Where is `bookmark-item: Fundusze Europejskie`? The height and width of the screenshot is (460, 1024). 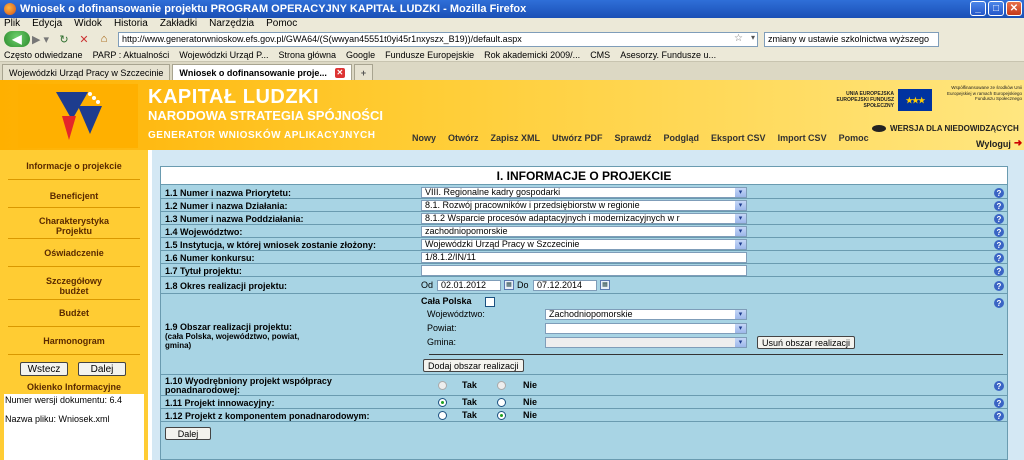 bookmark-item: Fundusze Europejskie is located at coordinates (429, 55).